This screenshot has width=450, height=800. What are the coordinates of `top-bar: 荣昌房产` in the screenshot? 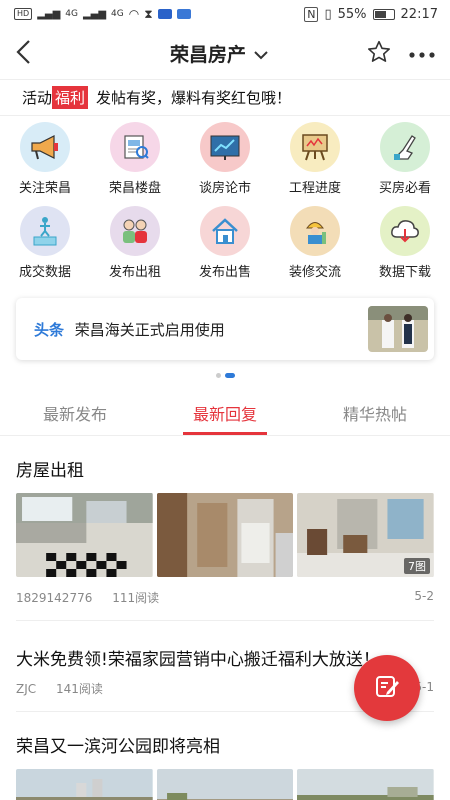 It's located at (225, 54).